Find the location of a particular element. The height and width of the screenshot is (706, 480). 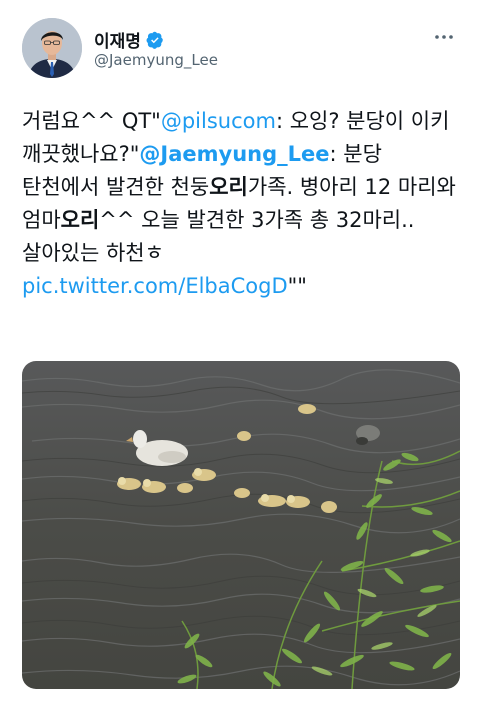

mention-link-jaemyung-lee: @Jaemyung_Lee is located at coordinates (234, 154).